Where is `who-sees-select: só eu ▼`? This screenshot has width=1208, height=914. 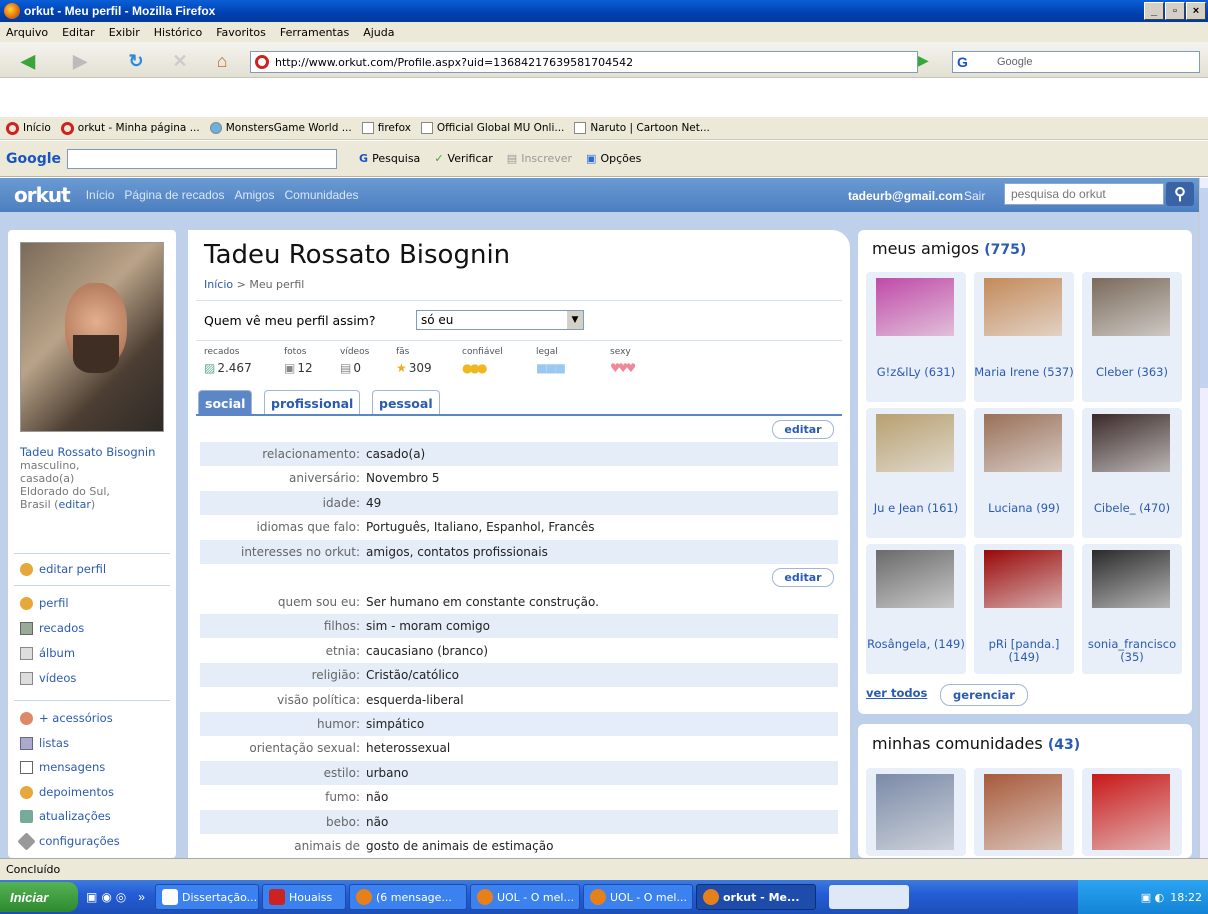 who-sees-select: só eu ▼ is located at coordinates (500, 320).